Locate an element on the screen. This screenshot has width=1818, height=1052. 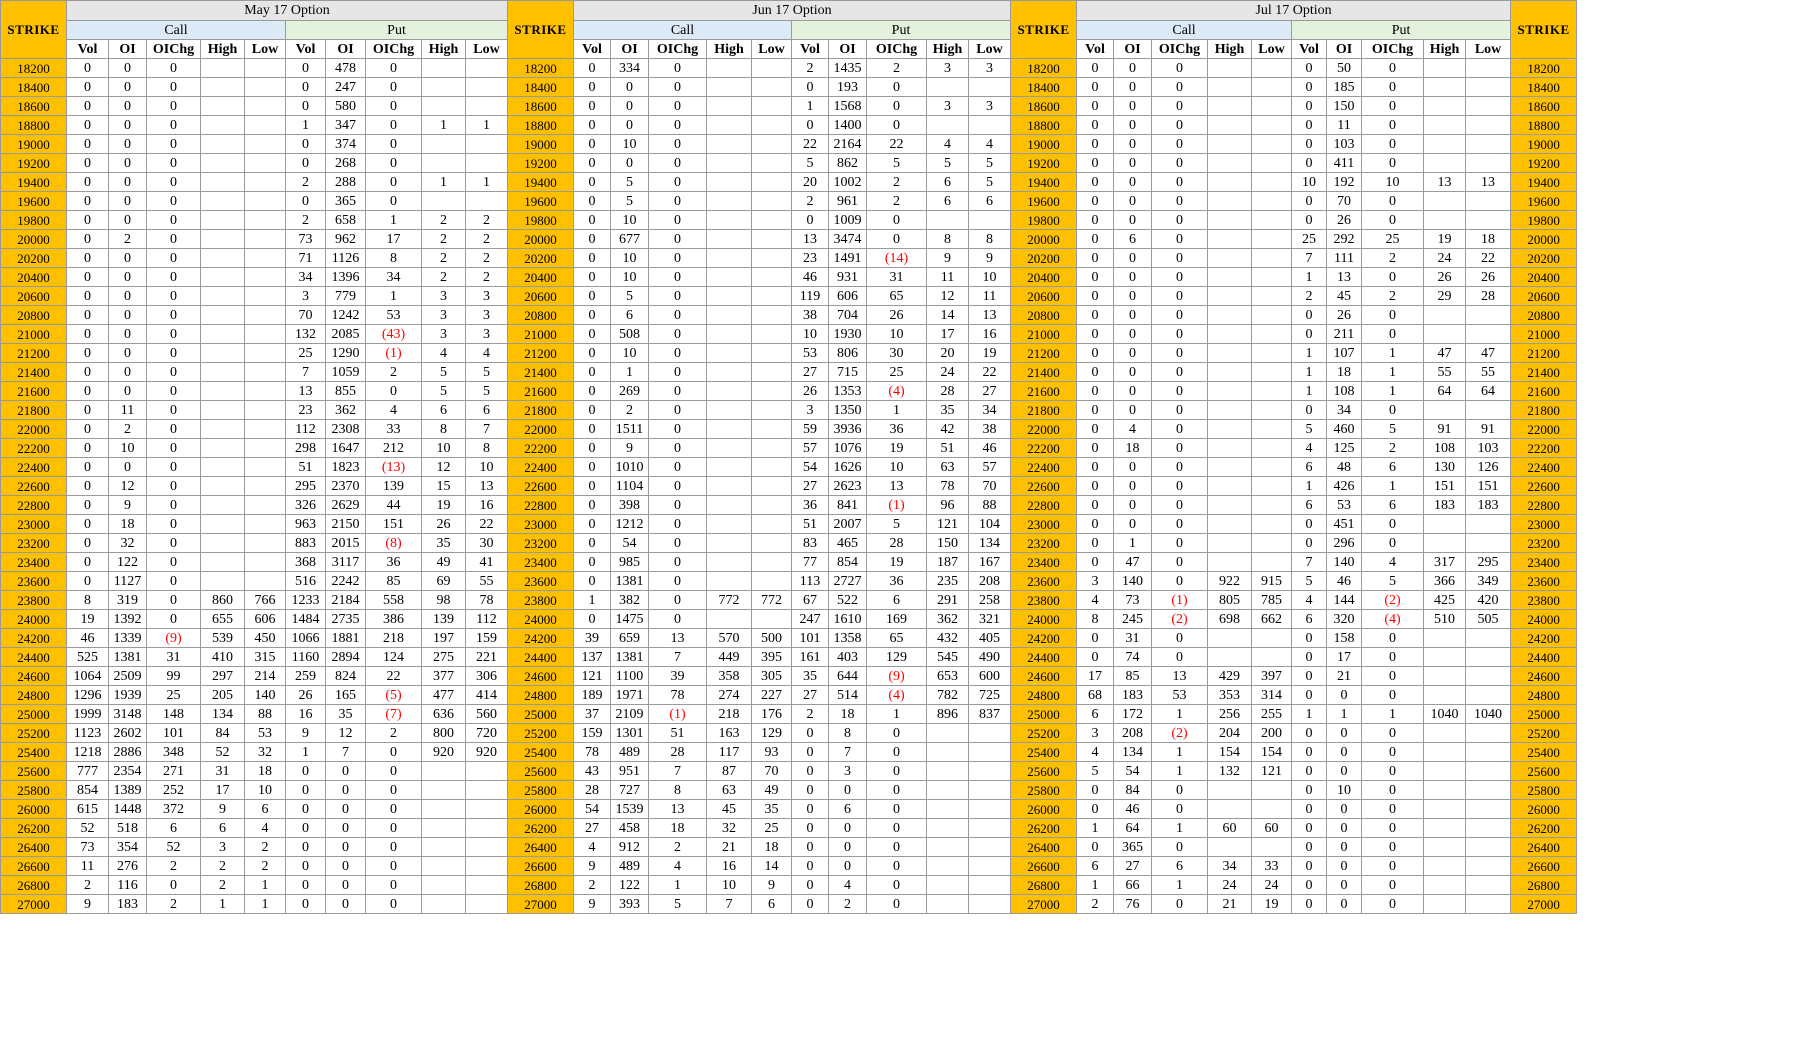
put-high-cell: 1040 is located at coordinates (1445, 714).